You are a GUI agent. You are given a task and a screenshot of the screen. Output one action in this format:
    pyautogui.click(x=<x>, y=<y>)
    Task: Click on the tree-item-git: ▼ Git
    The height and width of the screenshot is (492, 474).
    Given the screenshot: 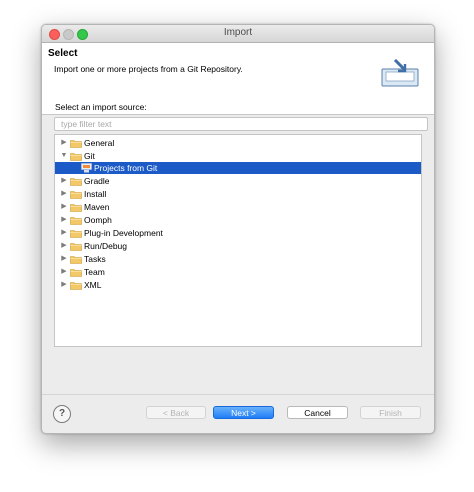 What is the action you would take?
    pyautogui.click(x=238, y=156)
    